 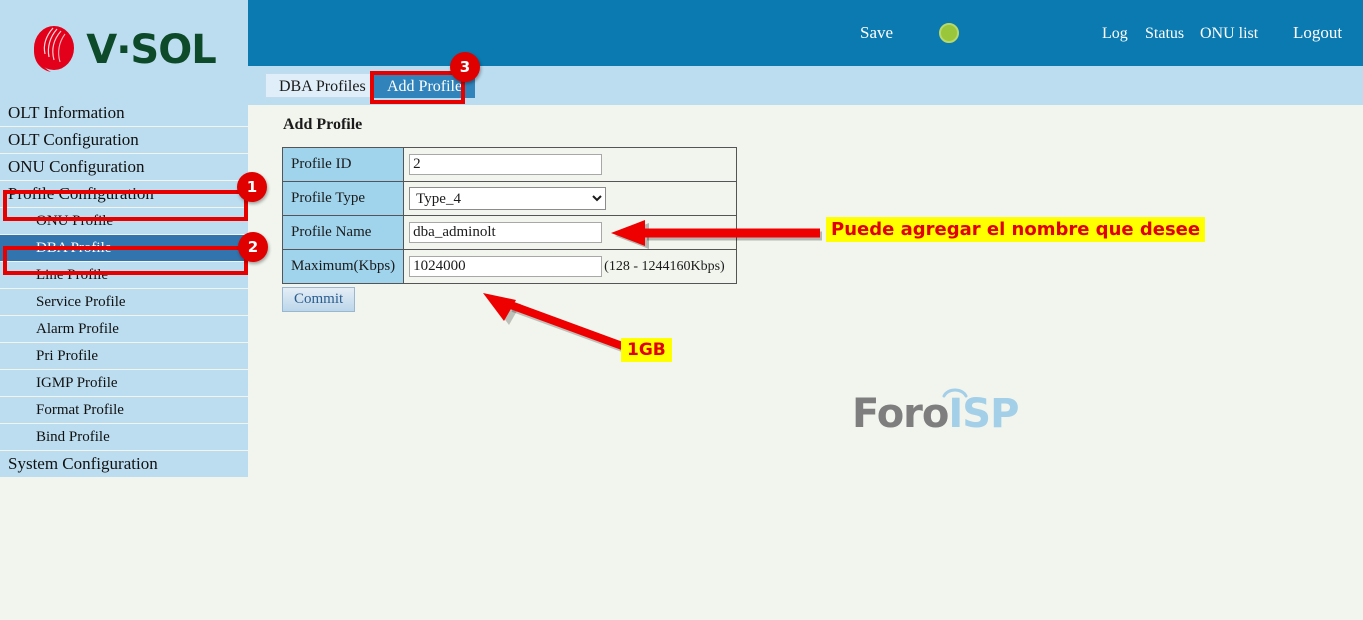 What do you see at coordinates (506, 164) in the screenshot?
I see `profile-id-input` at bounding box center [506, 164].